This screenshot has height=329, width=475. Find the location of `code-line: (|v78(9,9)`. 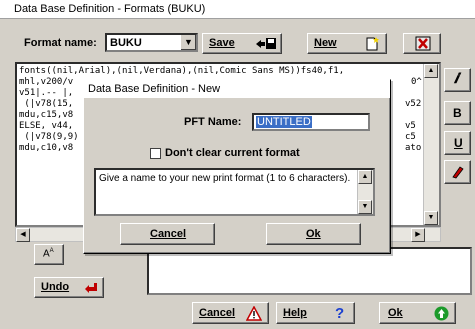

code-line: (|v78(9,9) is located at coordinates (49, 137).